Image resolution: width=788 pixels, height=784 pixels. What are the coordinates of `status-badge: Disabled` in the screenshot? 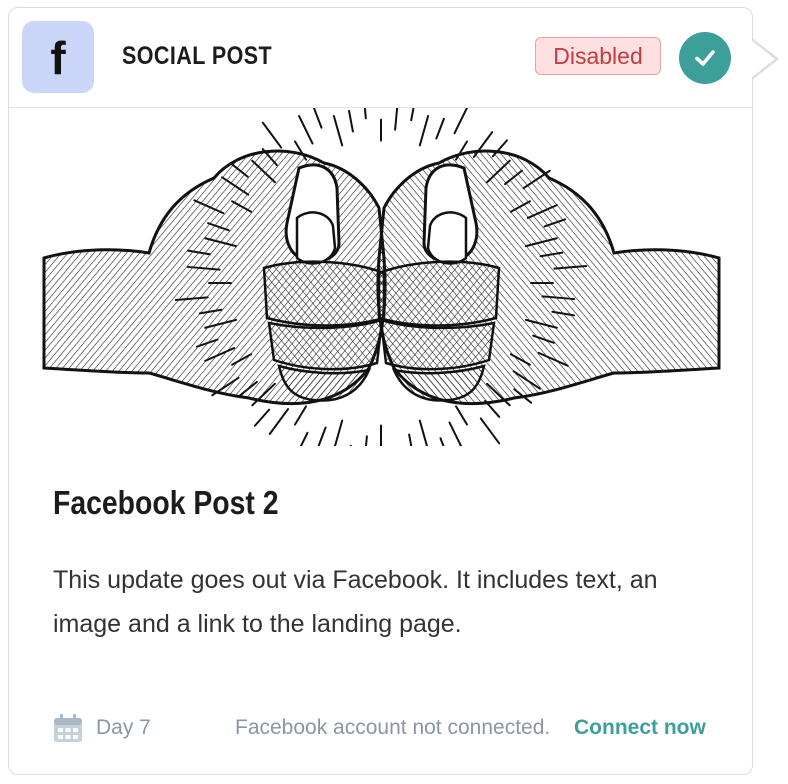 It's located at (598, 56).